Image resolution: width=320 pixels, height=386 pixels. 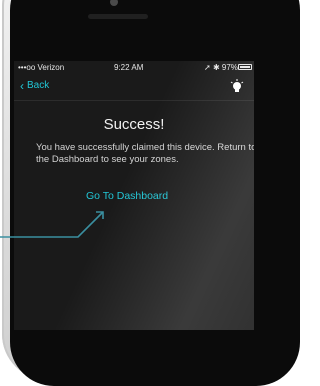 I want to click on back-label: Back, so click(x=38, y=85).